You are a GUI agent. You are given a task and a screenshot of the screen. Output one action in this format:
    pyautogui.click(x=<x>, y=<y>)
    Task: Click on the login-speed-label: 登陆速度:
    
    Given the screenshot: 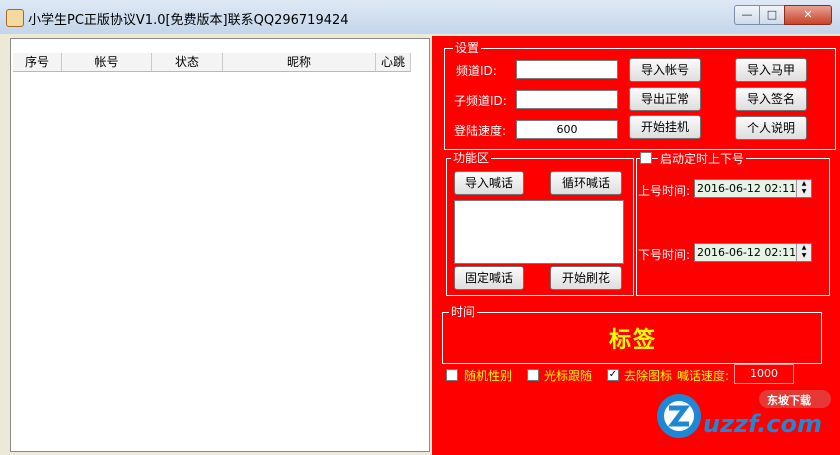 What is the action you would take?
    pyautogui.click(x=480, y=131)
    